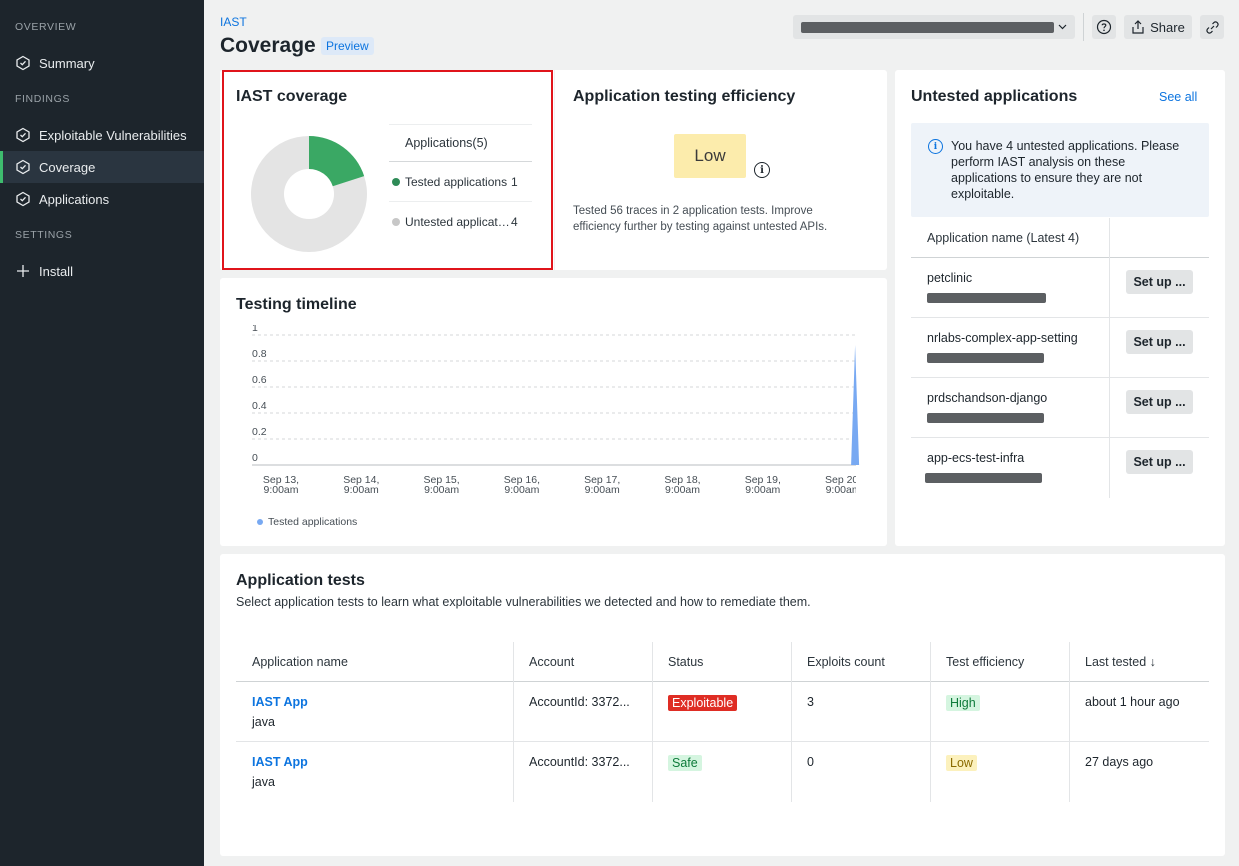 This screenshot has width=1239, height=866. Describe the element at coordinates (268, 45) in the screenshot. I see `page-title: Coverage` at that location.